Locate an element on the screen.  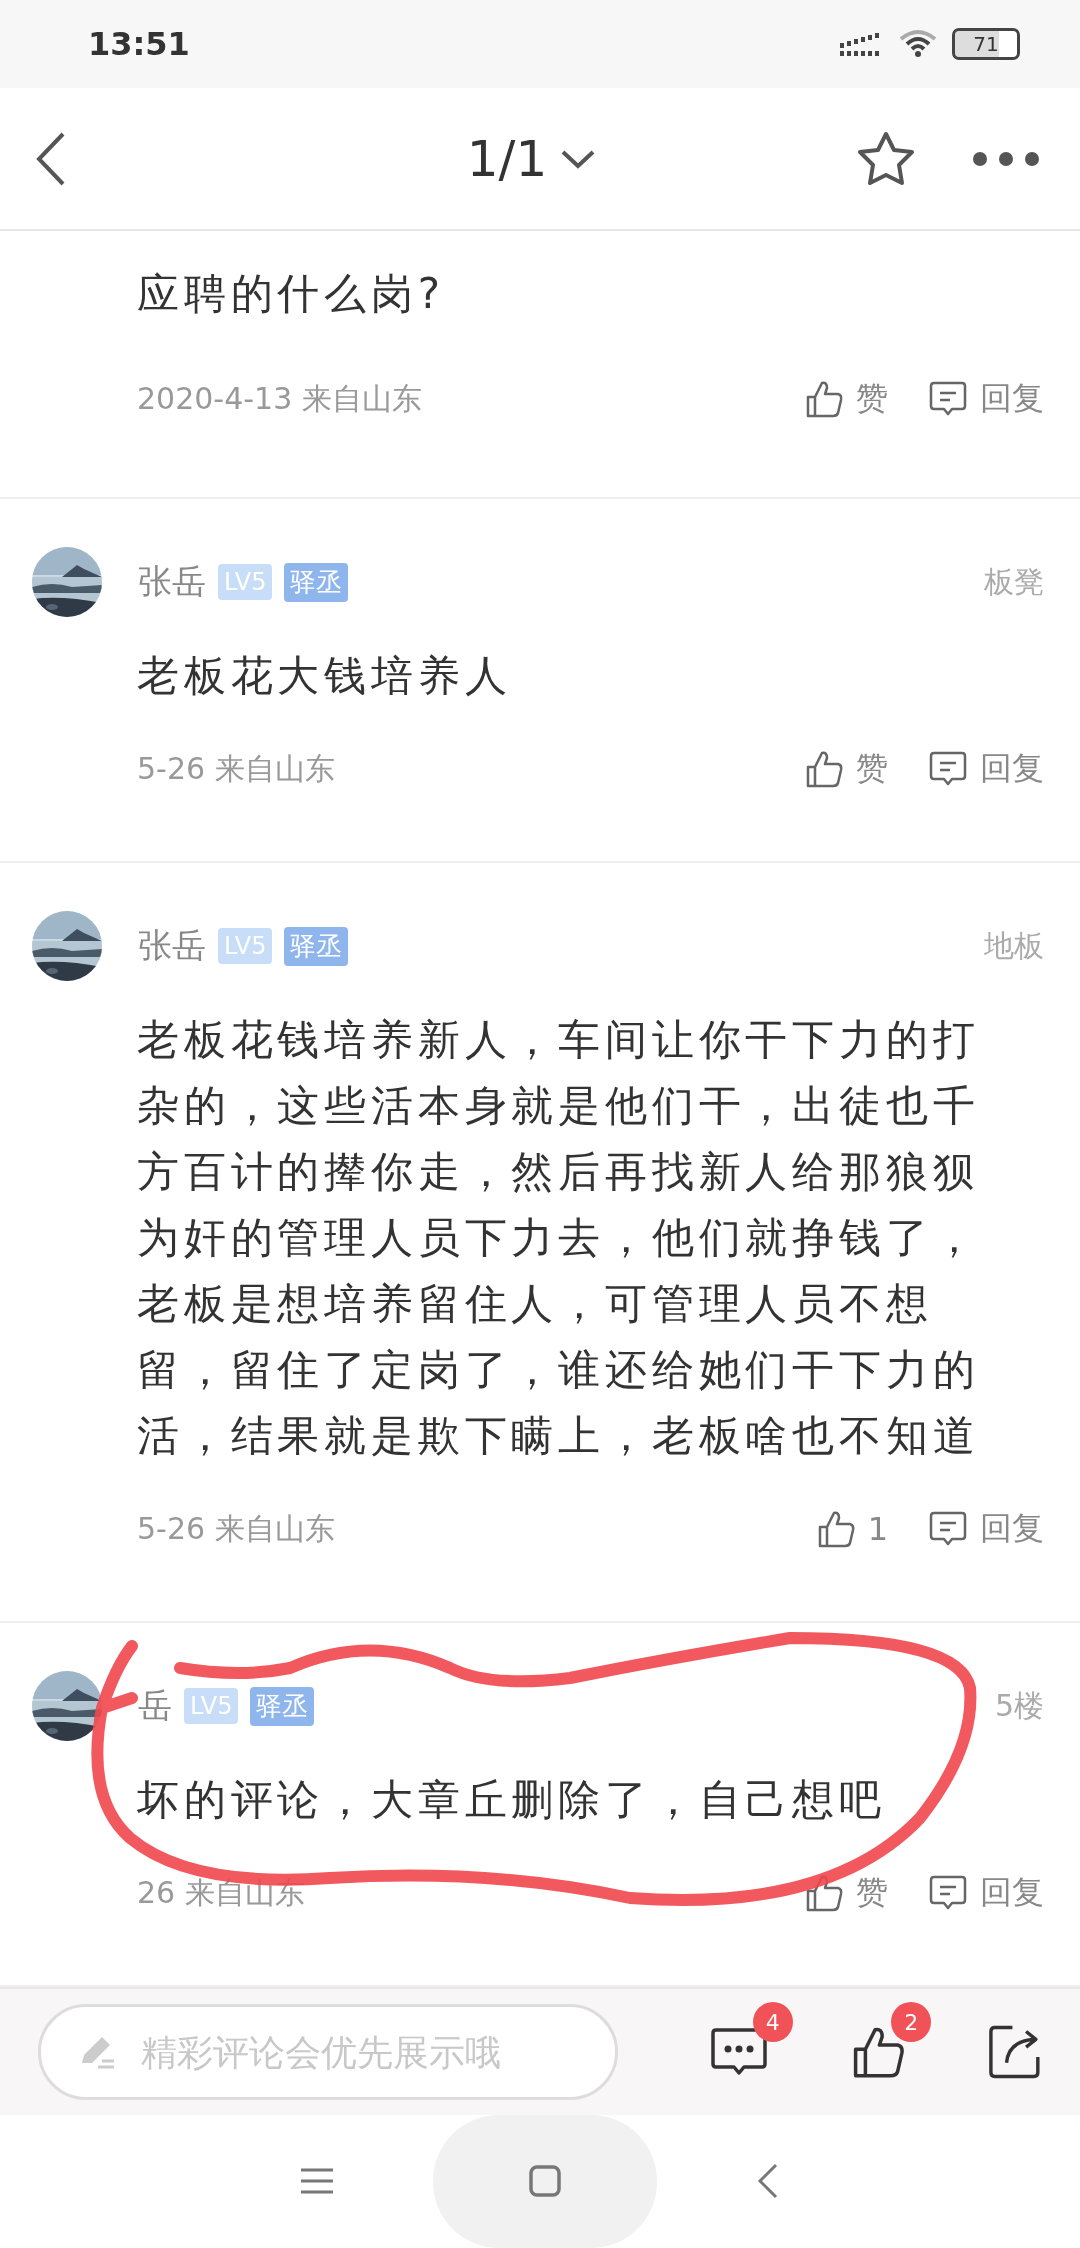
floor-label: 地板 is located at coordinates (1014, 945).